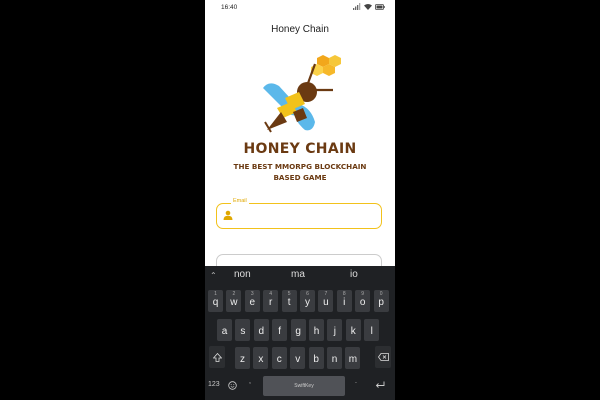 The image size is (600, 400). I want to click on key-j: j, so click(335, 330).